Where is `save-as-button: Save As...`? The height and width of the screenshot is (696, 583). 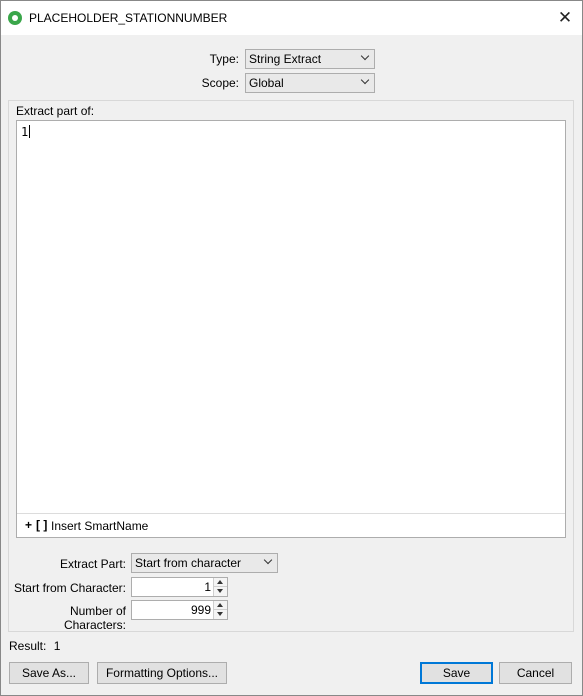
save-as-button: Save As... is located at coordinates (49, 673).